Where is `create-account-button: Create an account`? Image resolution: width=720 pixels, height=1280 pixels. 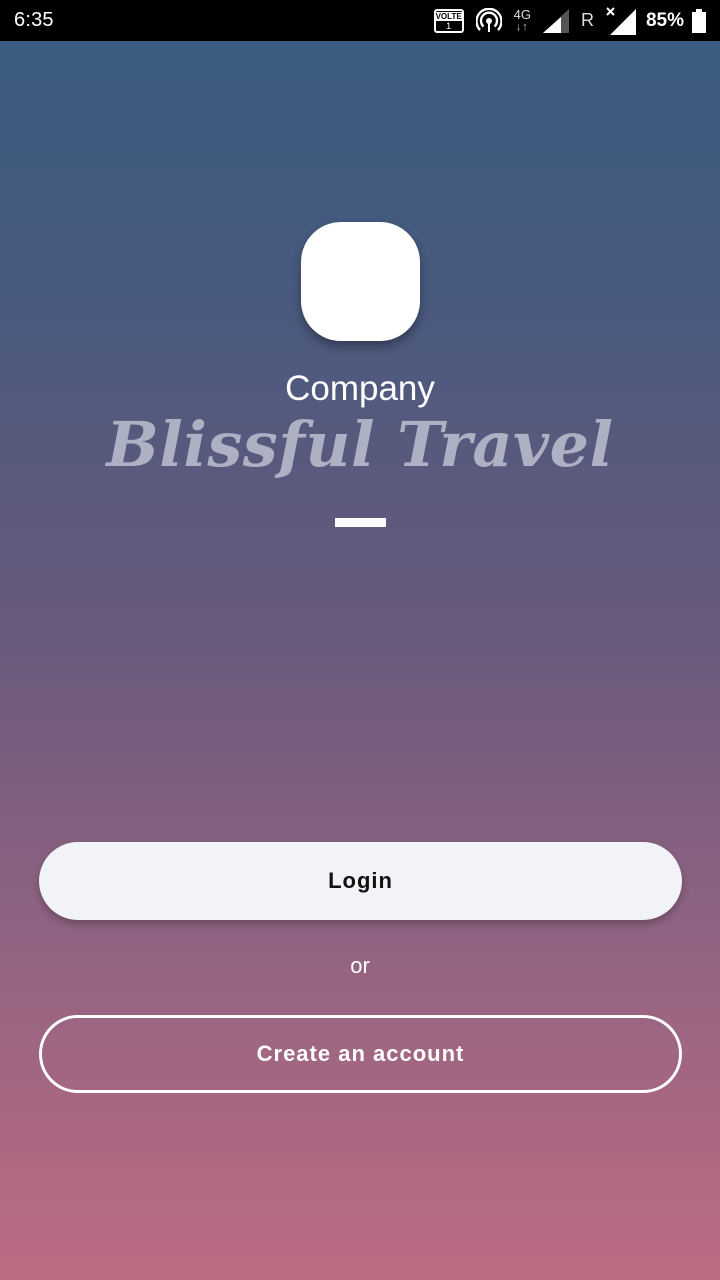 create-account-button: Create an account is located at coordinates (360, 1054).